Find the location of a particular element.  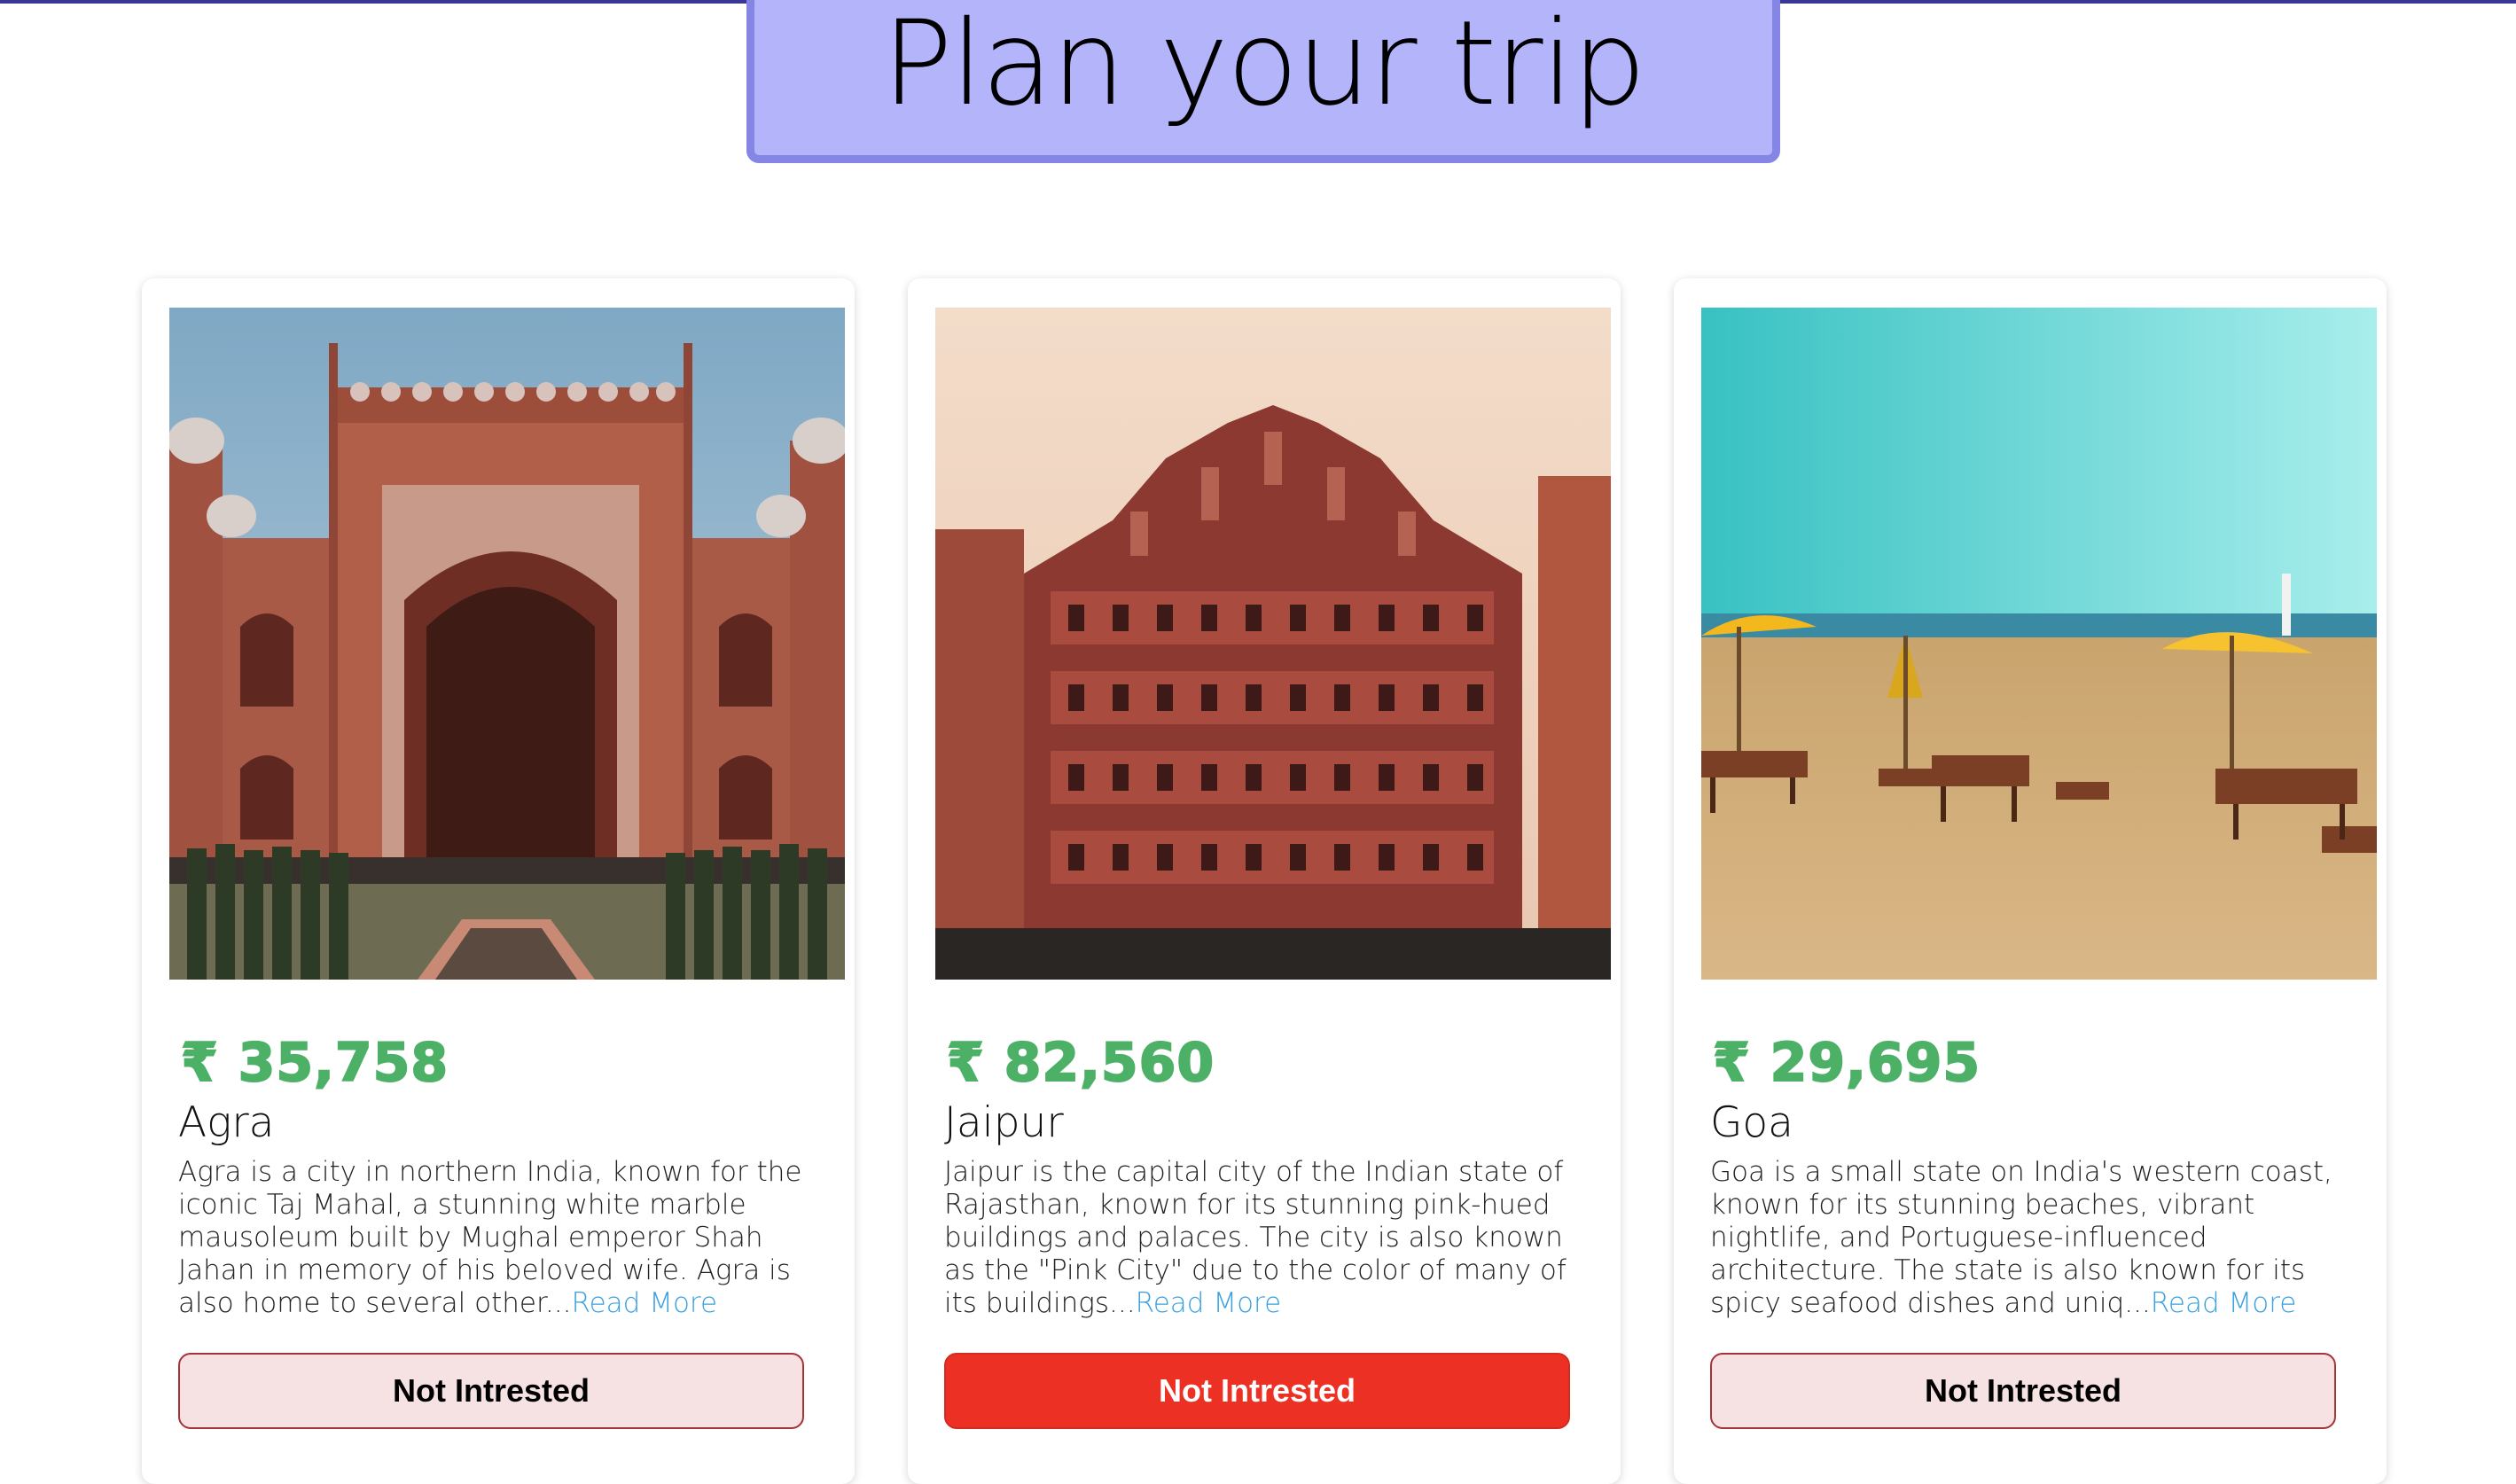

price: ₹ 29,695 is located at coordinates (1847, 1063).